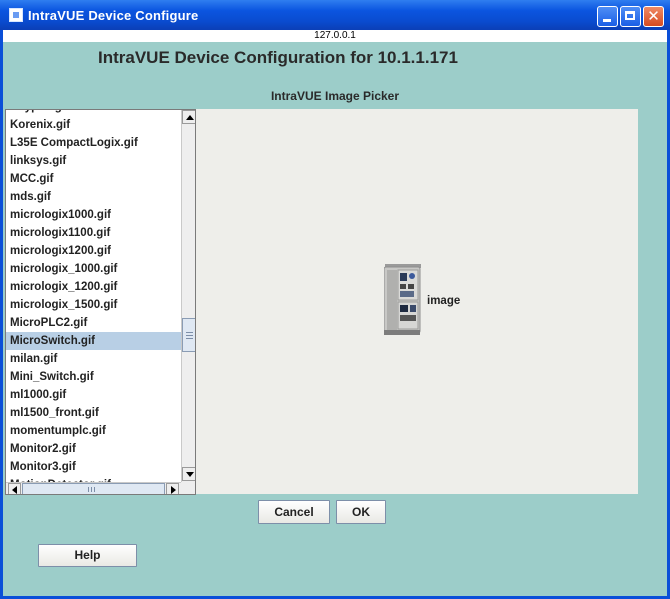 This screenshot has height=599, width=670. What do you see at coordinates (93, 125) in the screenshot?
I see `list-item: Korenix.gif` at bounding box center [93, 125].